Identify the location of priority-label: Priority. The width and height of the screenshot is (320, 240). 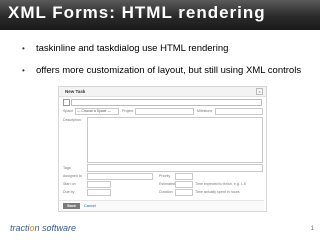
(165, 176).